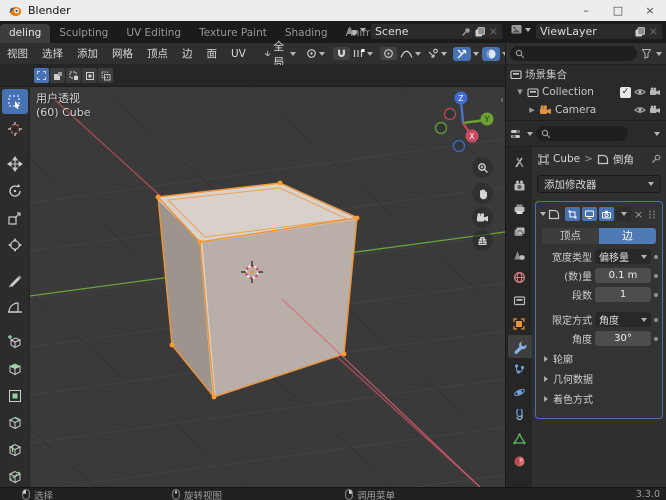  What do you see at coordinates (586, 74) in the screenshot?
I see `outliner-row-scene-collection: 场景集合` at bounding box center [586, 74].